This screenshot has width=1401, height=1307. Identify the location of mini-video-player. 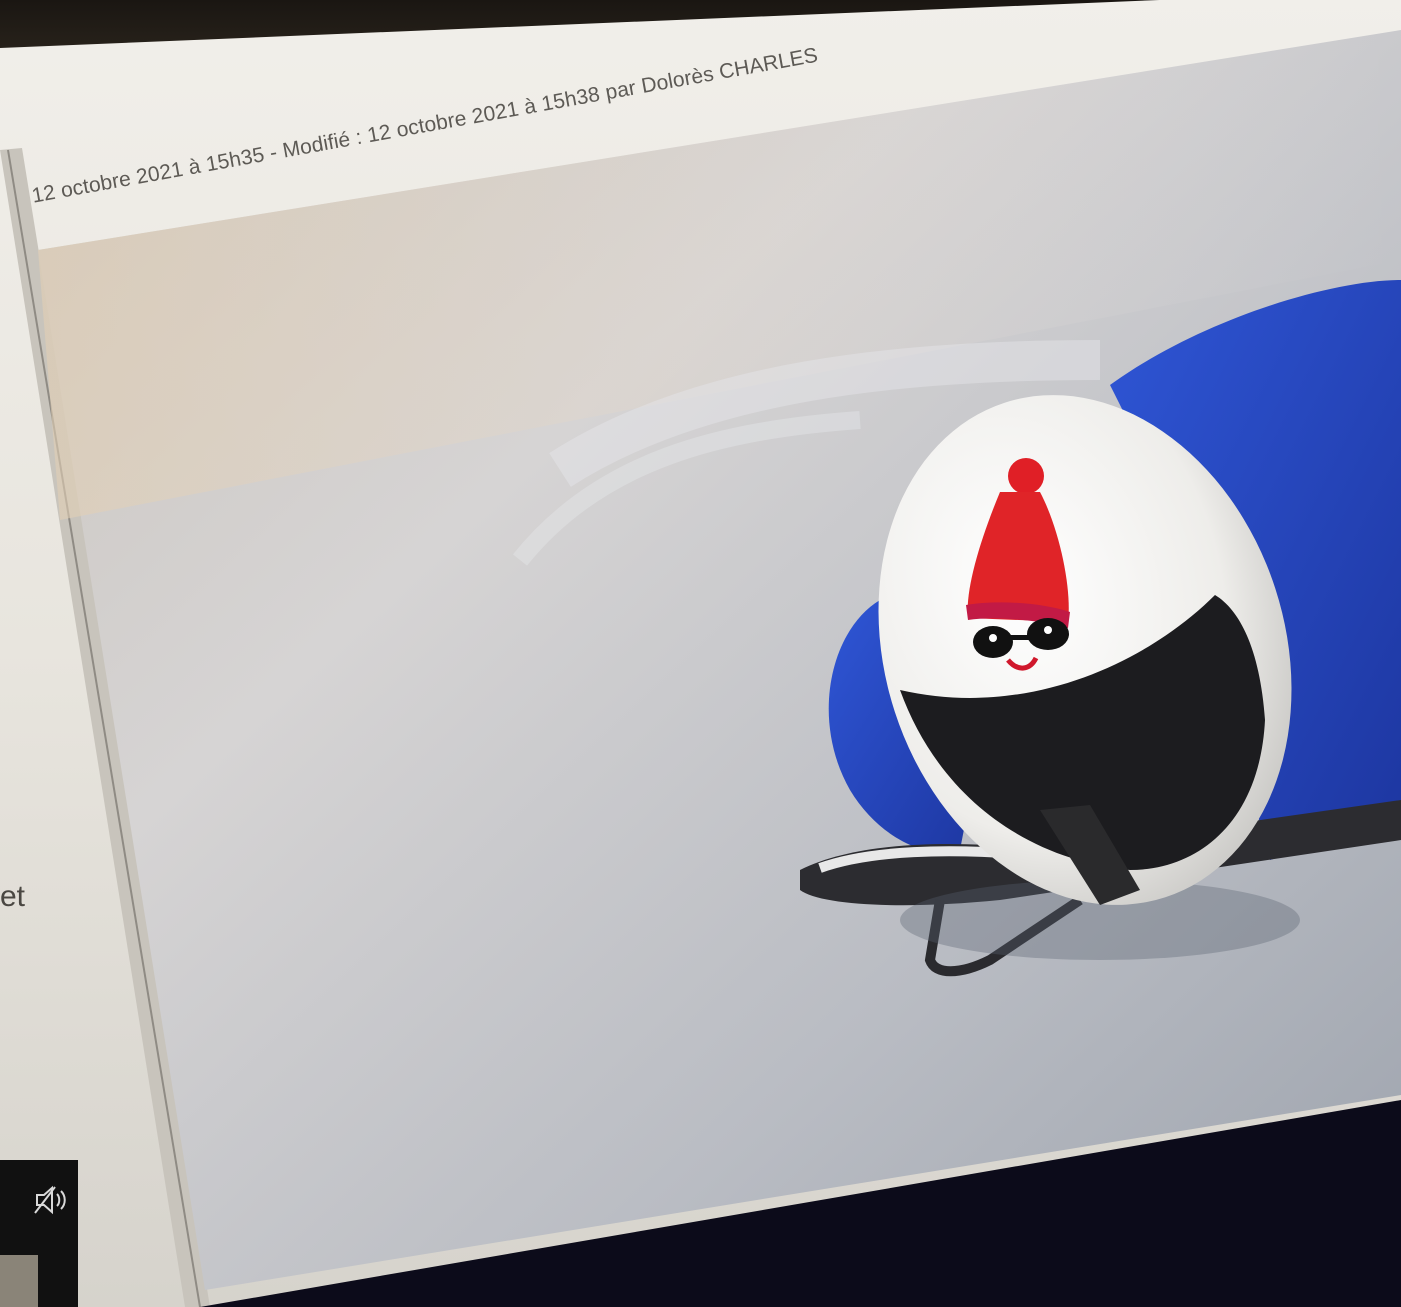
(39, 1233).